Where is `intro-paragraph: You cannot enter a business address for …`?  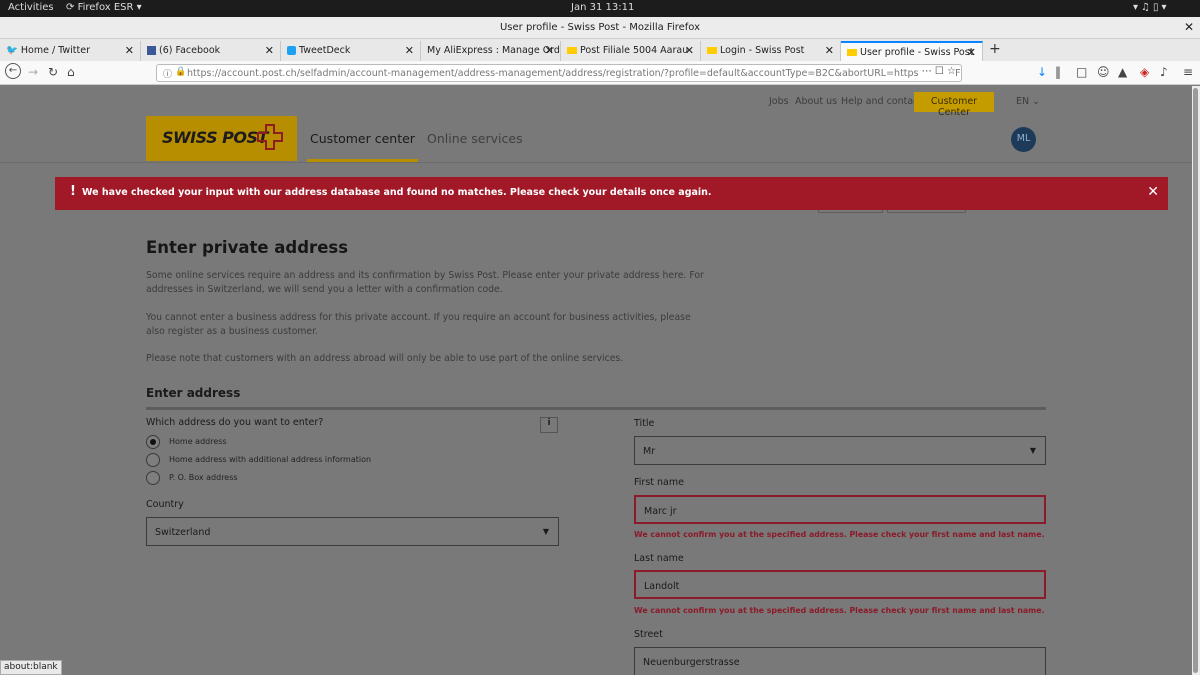 intro-paragraph: You cannot enter a business address for … is located at coordinates (418, 324).